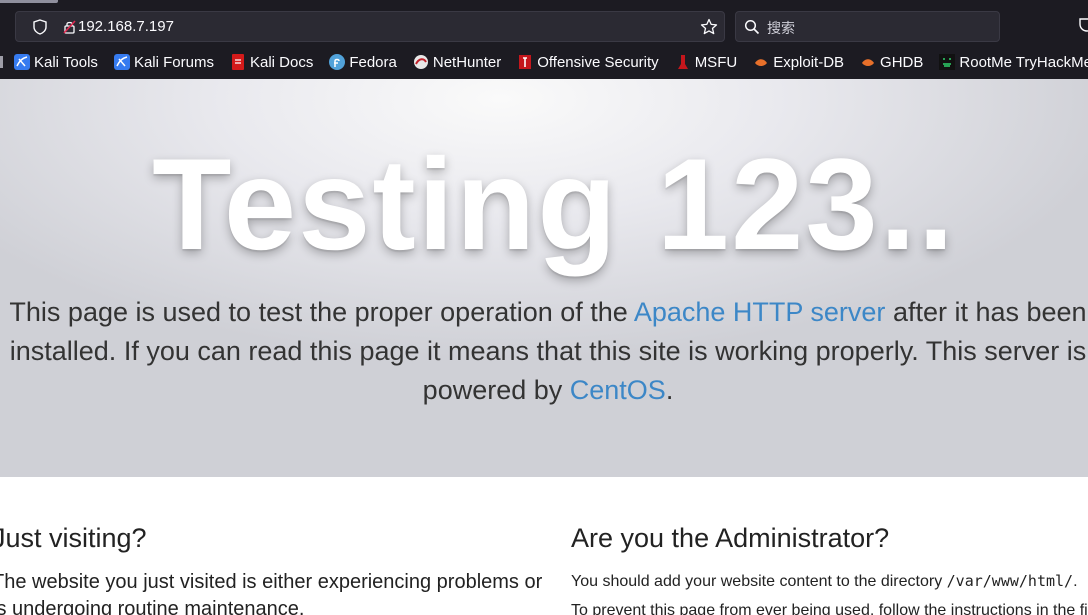 The width and height of the screenshot is (1088, 615). What do you see at coordinates (281, 62) in the screenshot?
I see `bookmark-label: Kali Docs` at bounding box center [281, 62].